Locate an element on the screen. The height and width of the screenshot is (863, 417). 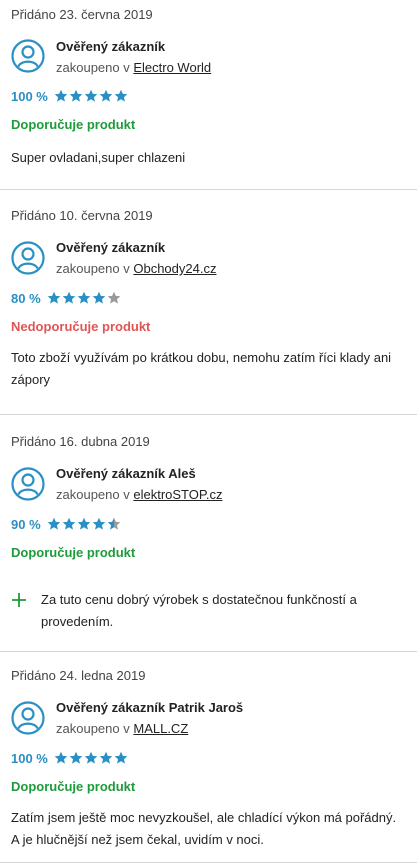
review-text: Super ovladani,super chlazeni is located at coordinates (98, 157).